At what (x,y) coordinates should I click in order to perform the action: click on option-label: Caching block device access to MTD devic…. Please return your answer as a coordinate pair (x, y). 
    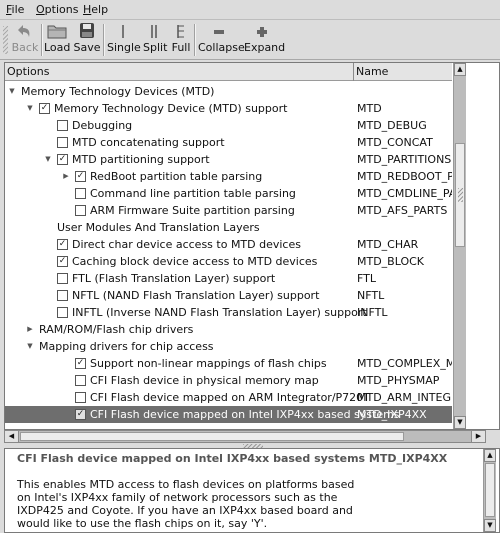
    Looking at the image, I should click on (195, 261).